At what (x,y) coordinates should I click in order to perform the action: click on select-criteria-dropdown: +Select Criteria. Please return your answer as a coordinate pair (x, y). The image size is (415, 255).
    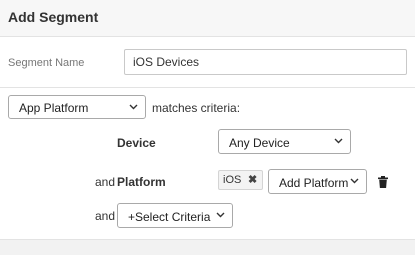
    Looking at the image, I should click on (175, 215).